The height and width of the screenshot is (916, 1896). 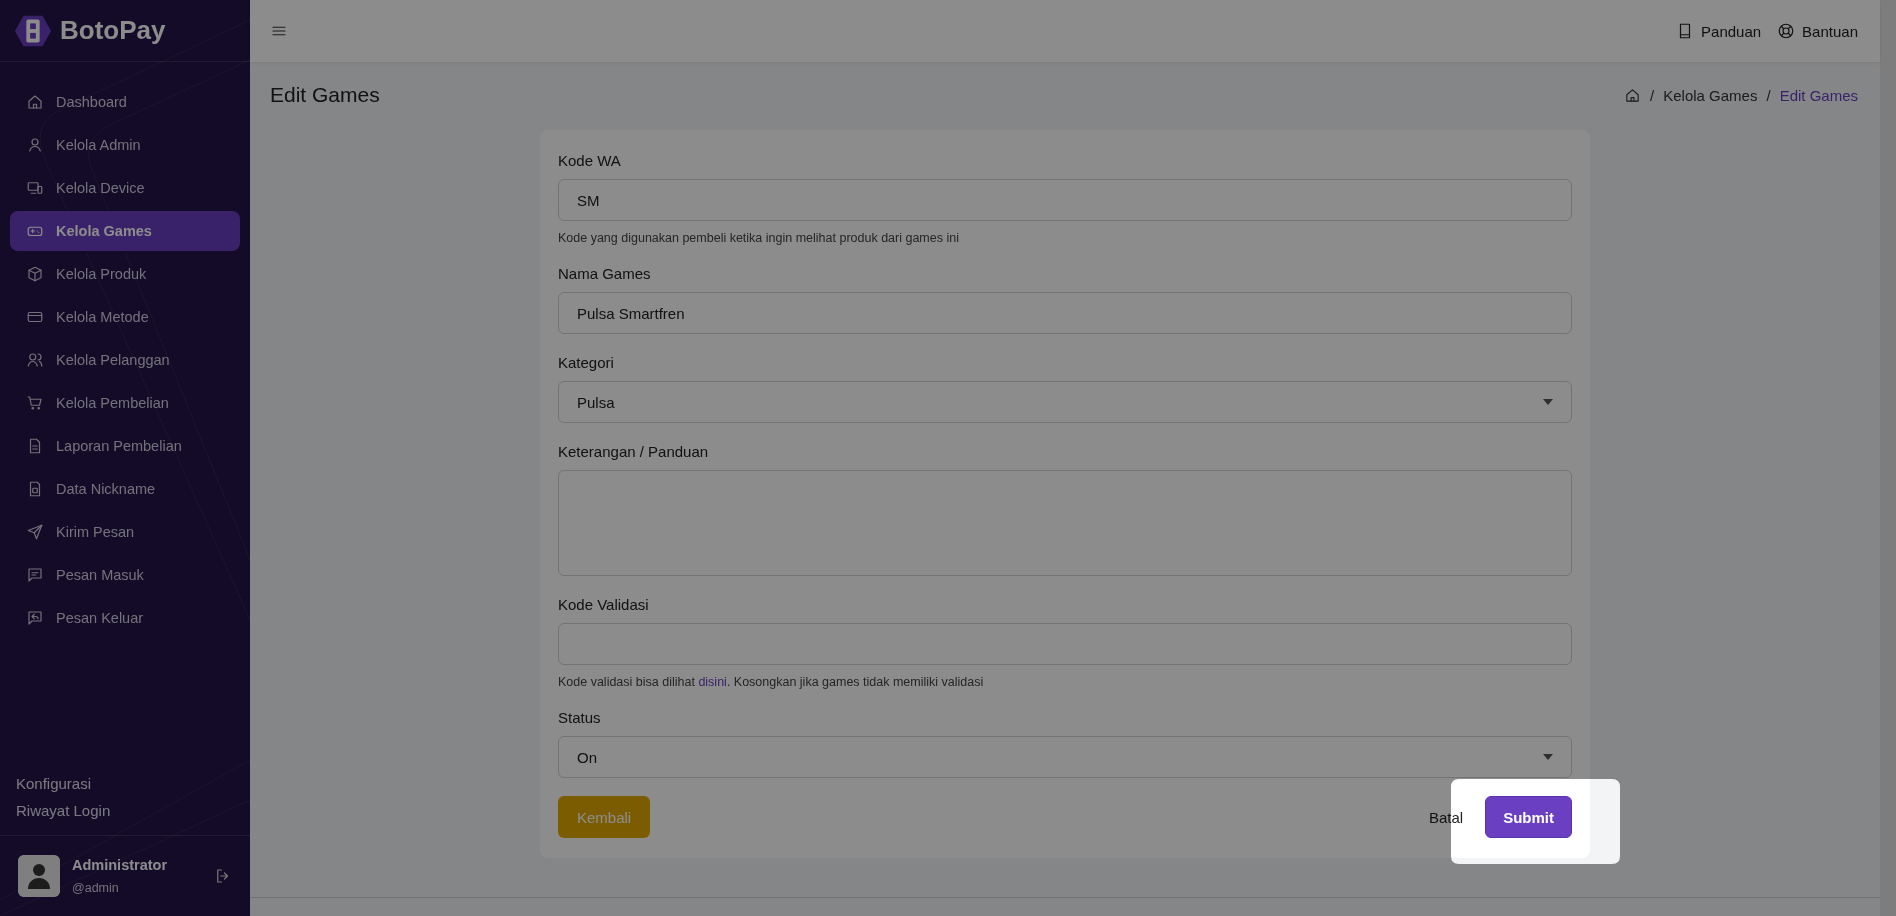 I want to click on page-title: Edit Games, so click(x=325, y=95).